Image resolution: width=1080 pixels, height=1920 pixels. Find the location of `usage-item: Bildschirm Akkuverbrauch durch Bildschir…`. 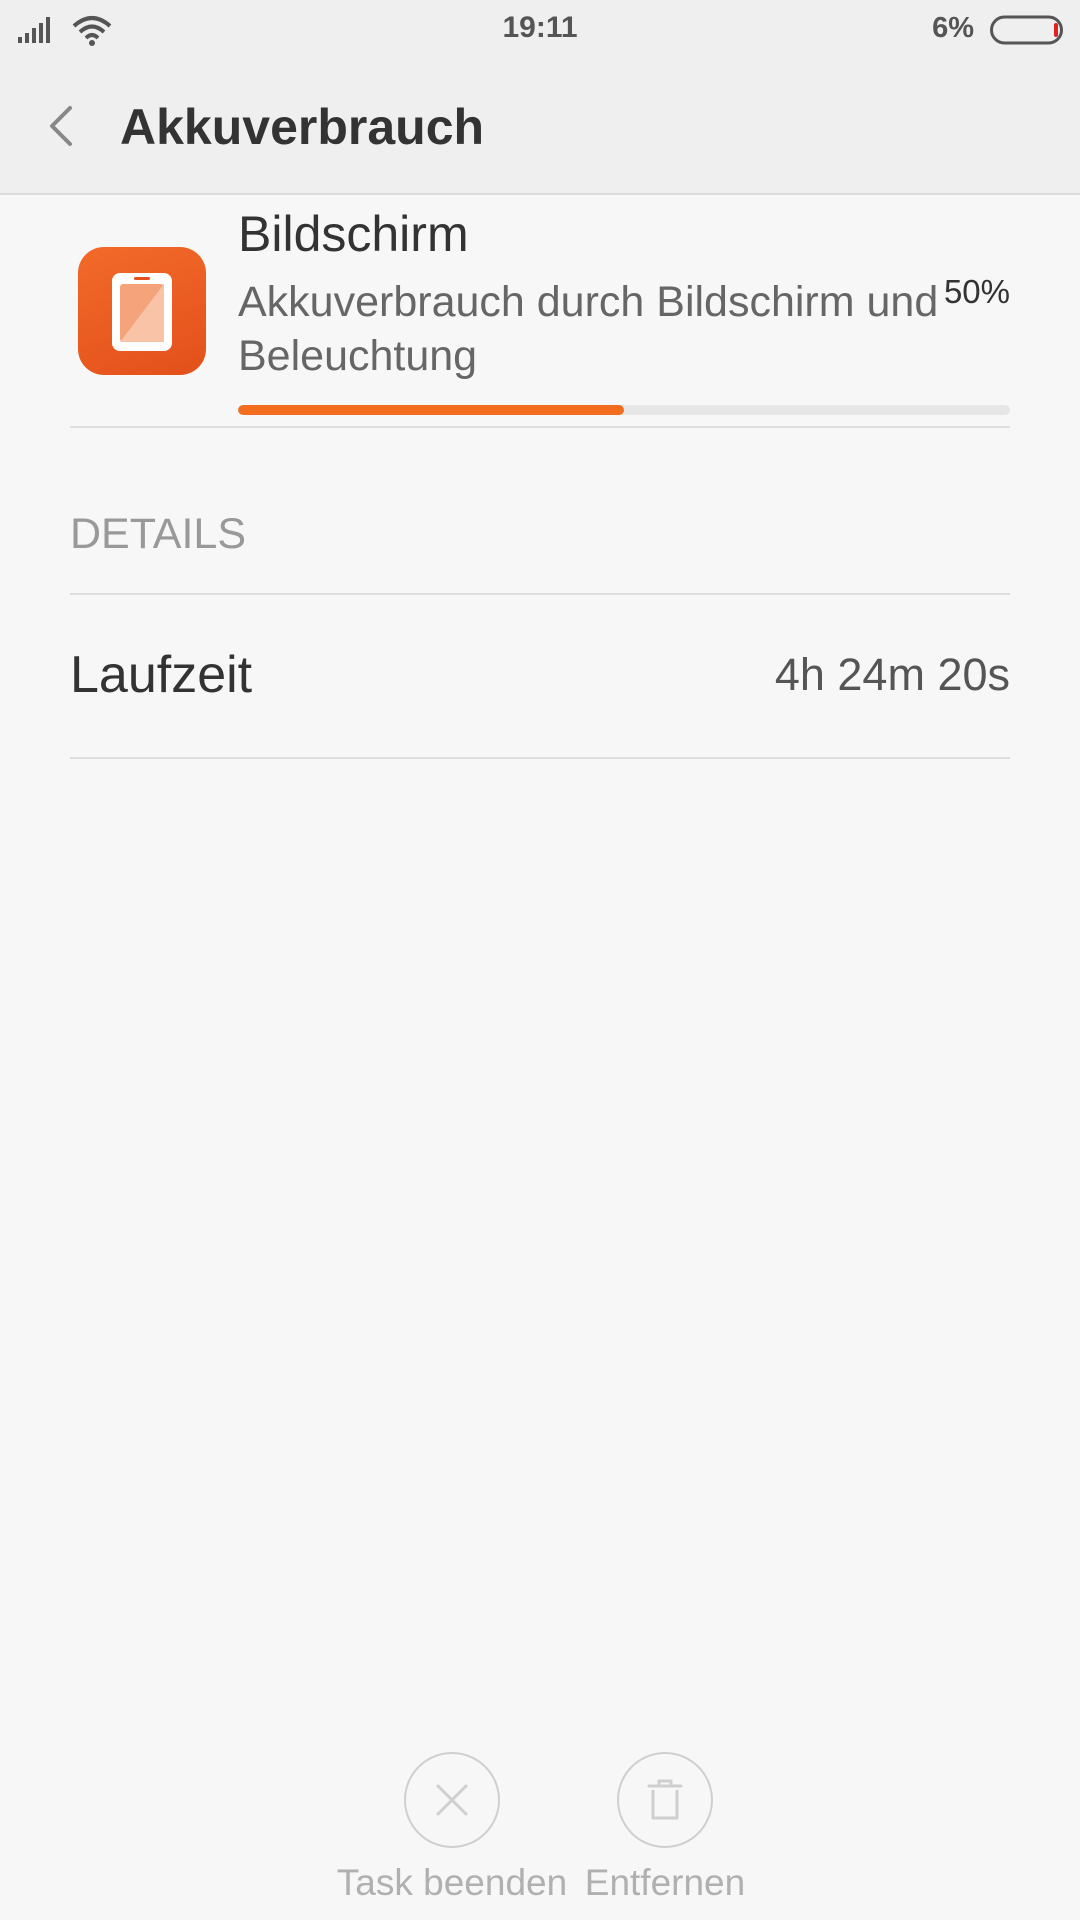

usage-item: Bildschirm Akkuverbrauch durch Bildschir… is located at coordinates (540, 311).